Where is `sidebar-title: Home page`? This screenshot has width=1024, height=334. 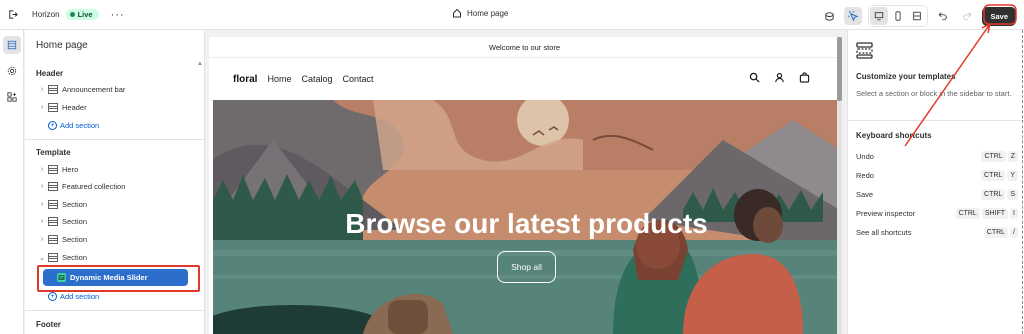
sidebar-title: Home page is located at coordinates (62, 45).